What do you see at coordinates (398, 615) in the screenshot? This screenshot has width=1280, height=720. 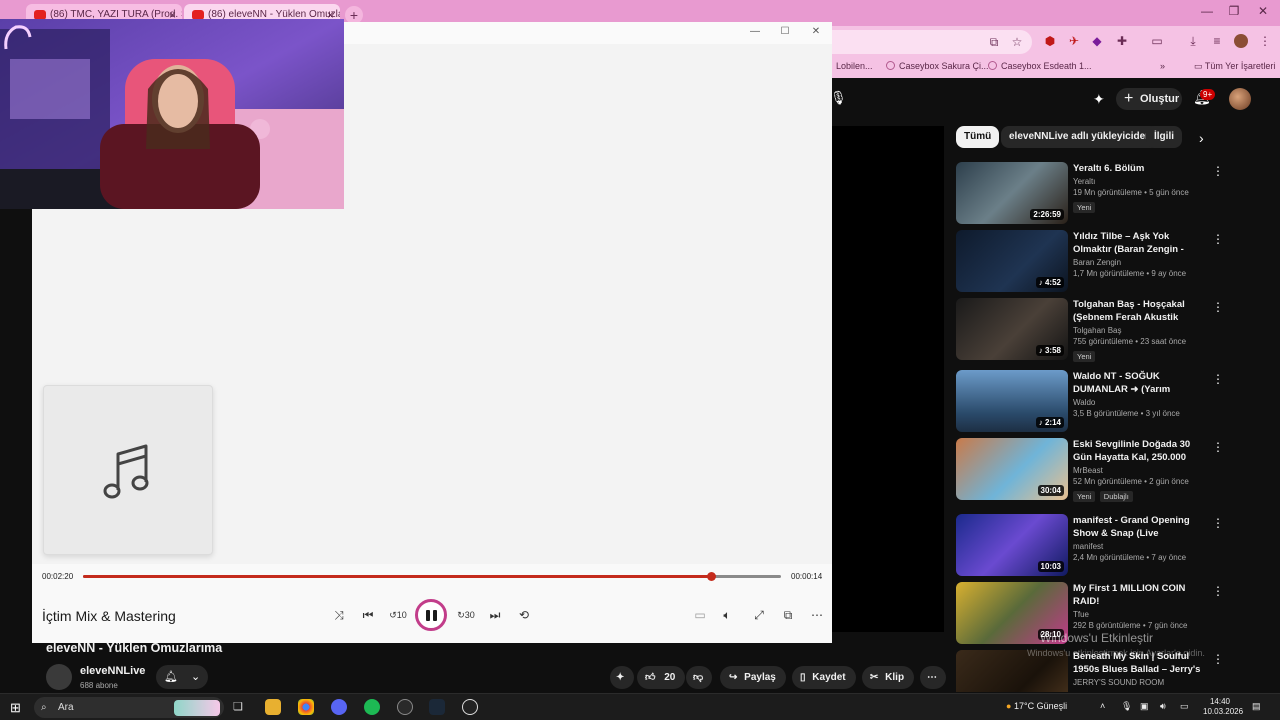 I see `rewind-10-icon: ↺10` at bounding box center [398, 615].